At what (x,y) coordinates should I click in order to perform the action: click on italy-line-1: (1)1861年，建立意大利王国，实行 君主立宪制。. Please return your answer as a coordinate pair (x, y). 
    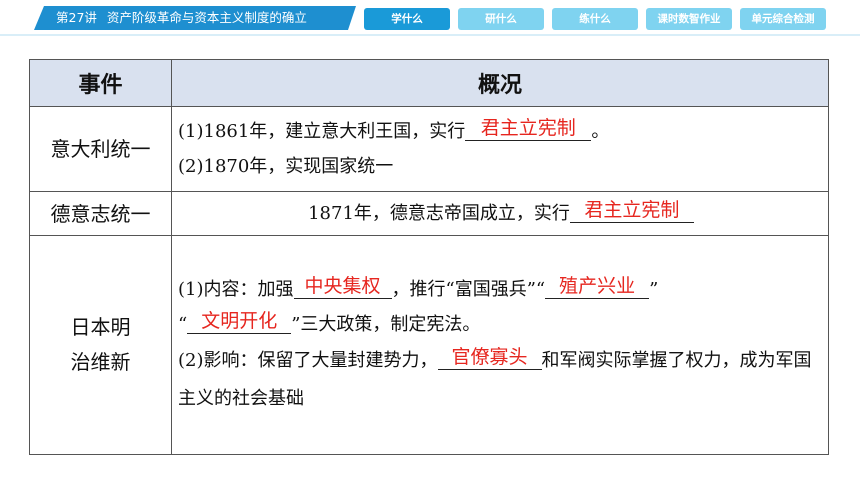
    Looking at the image, I should click on (501, 131).